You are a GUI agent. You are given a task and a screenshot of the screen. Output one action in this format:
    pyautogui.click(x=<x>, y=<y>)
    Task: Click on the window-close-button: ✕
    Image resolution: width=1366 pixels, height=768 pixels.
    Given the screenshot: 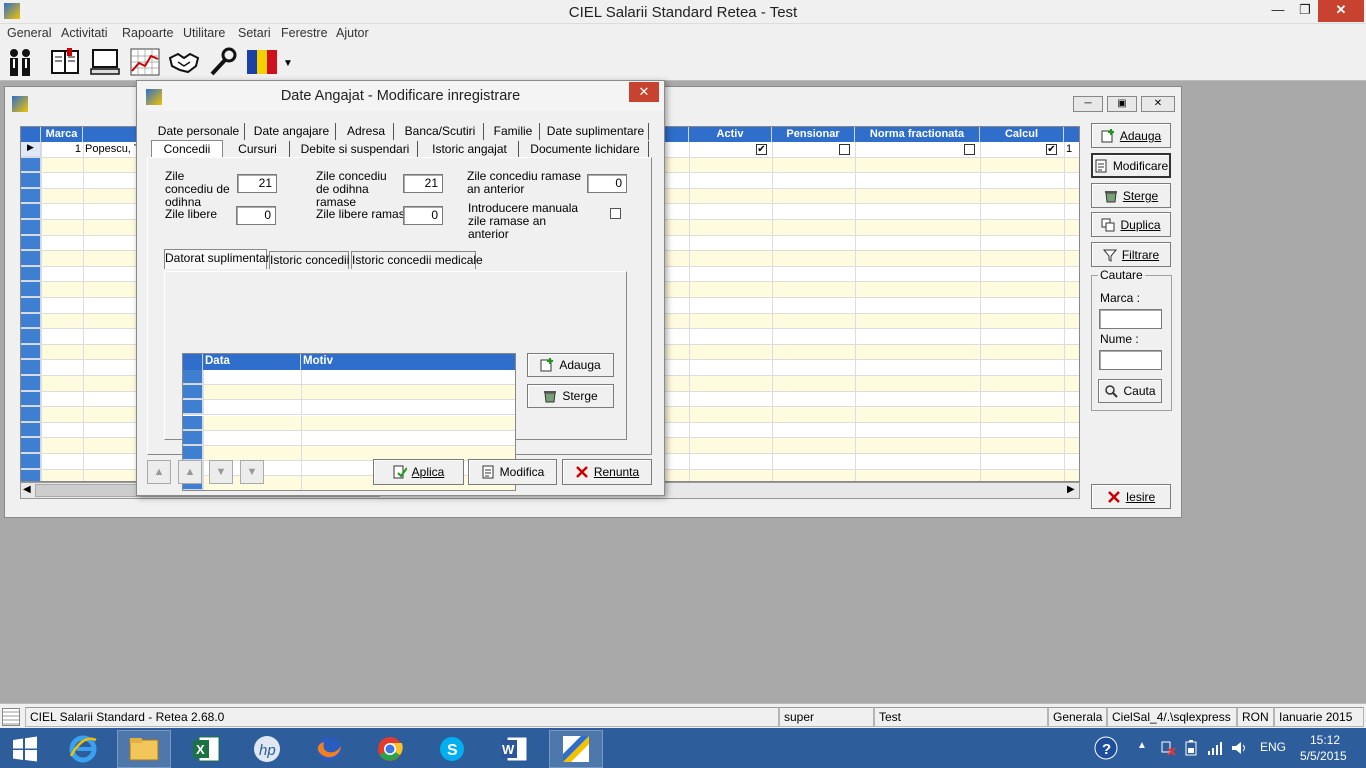 What is the action you would take?
    pyautogui.click(x=1158, y=104)
    